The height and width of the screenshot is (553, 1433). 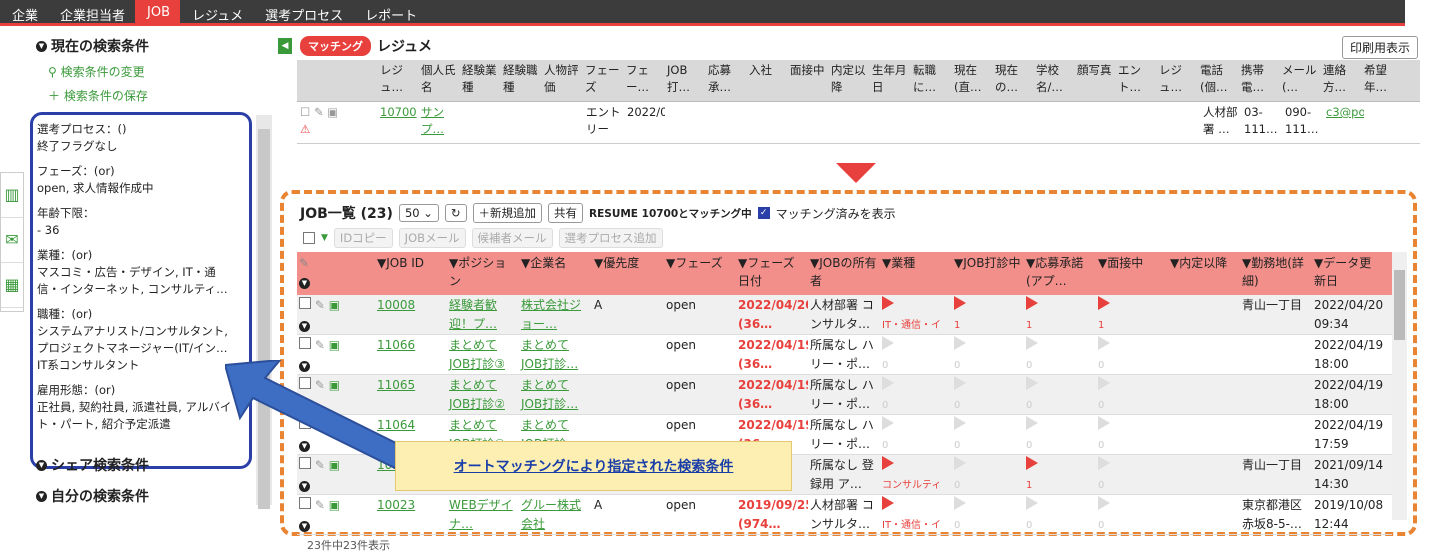 What do you see at coordinates (1380, 47) in the screenshot?
I see `print-button: 印刷用表示` at bounding box center [1380, 47].